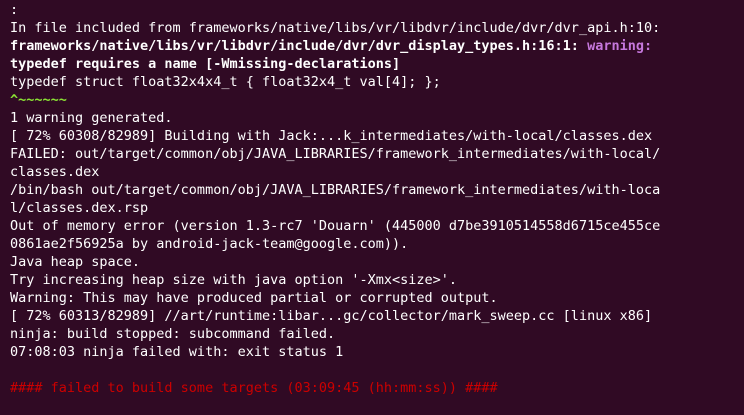  Describe the element at coordinates (55, 172) in the screenshot. I see `terminal-line: classes.dex` at that location.